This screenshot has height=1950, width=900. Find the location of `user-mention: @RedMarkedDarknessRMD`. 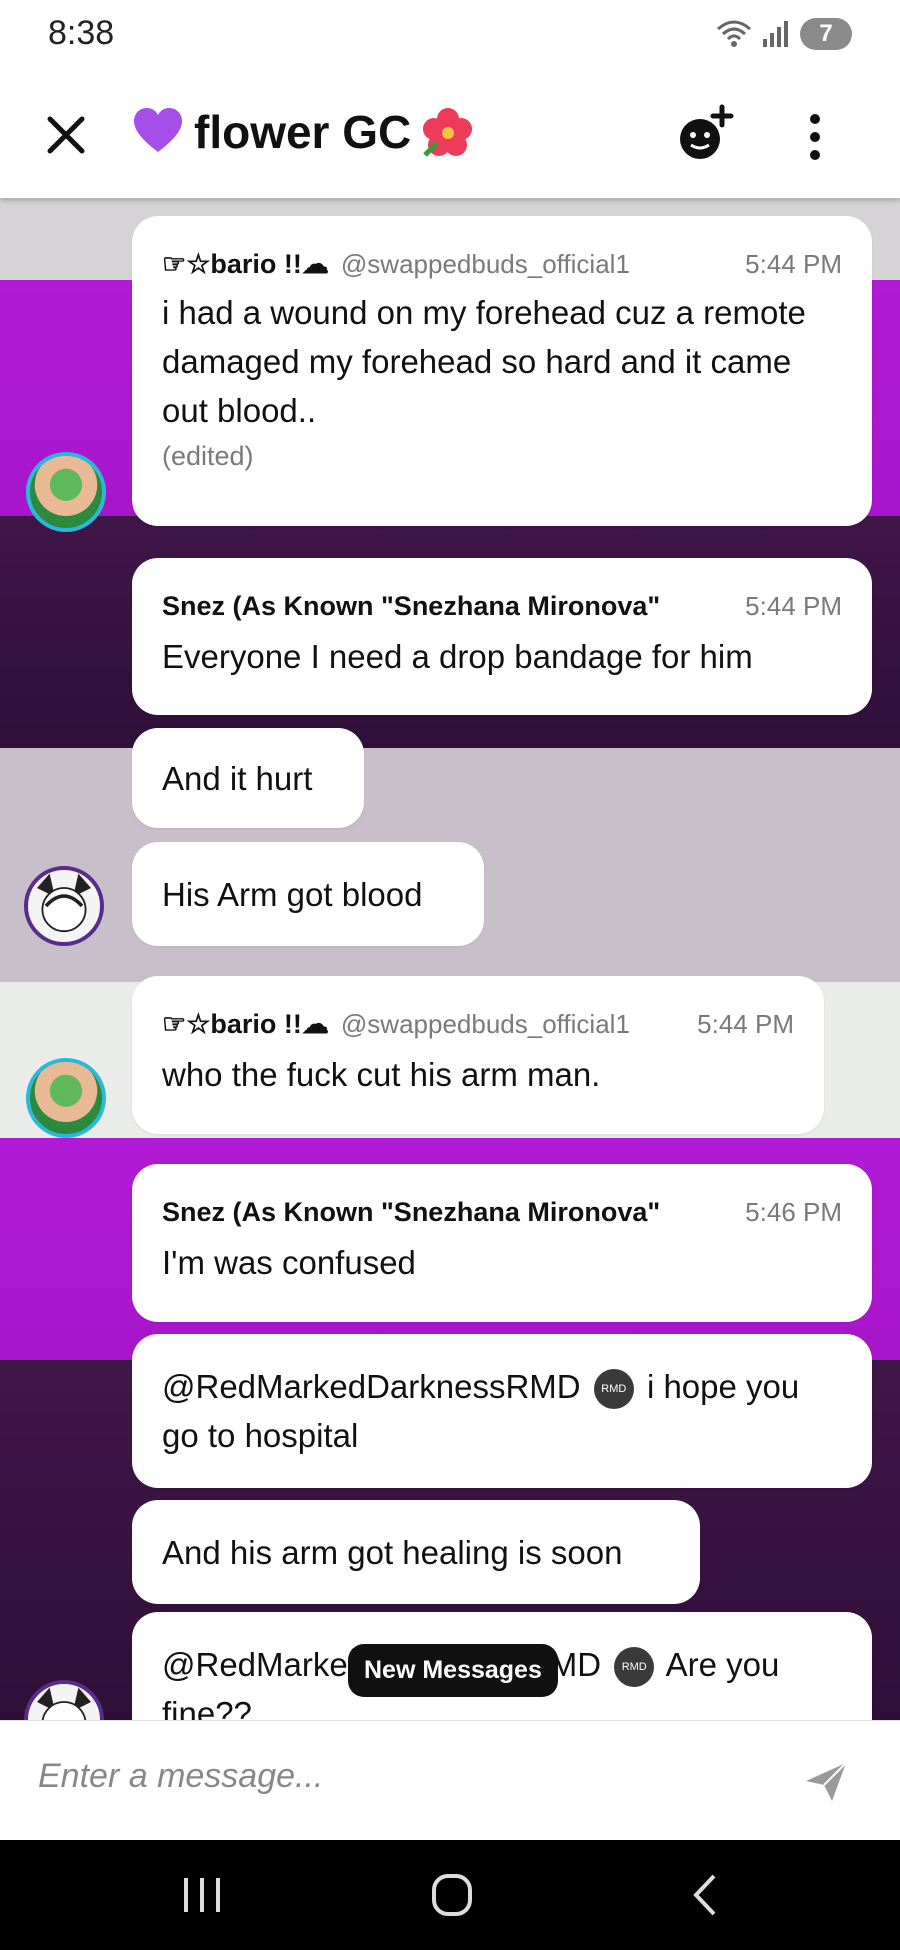

user-mention: @RedMarkedDarknessRMD is located at coordinates (371, 1386).